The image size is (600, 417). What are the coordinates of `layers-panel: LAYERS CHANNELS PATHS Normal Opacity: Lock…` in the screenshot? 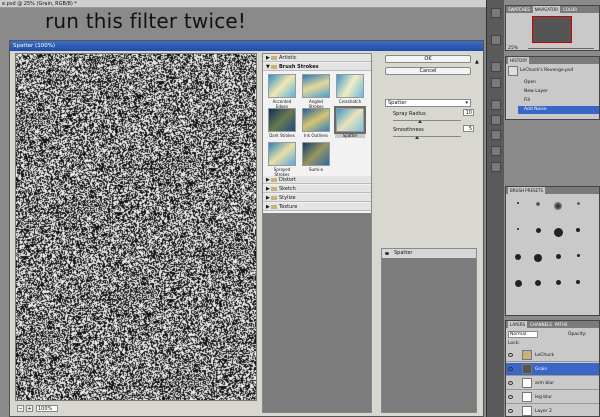 It's located at (552, 368).